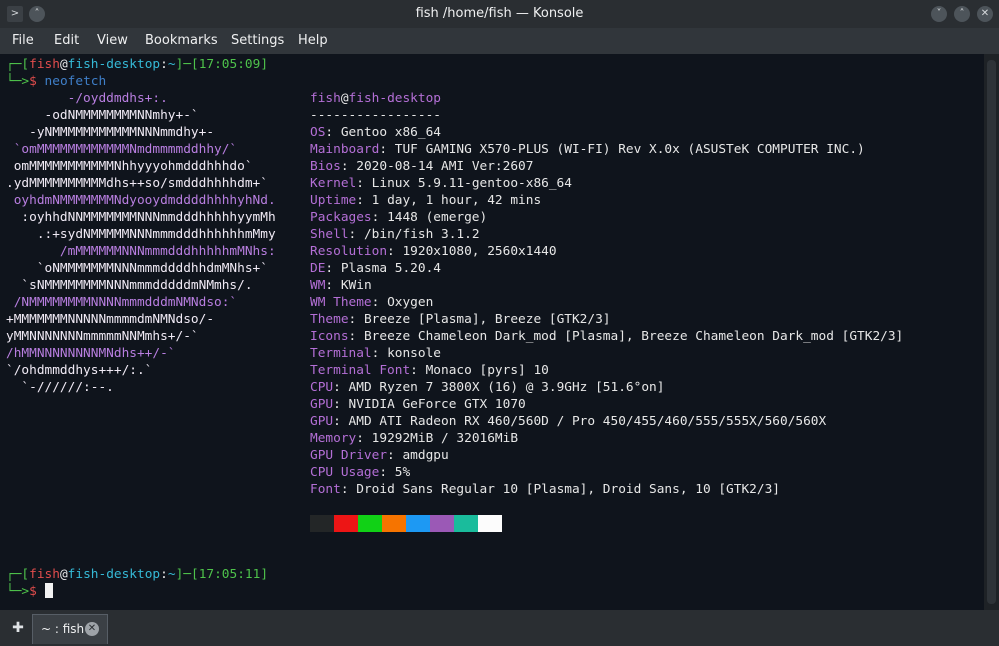  What do you see at coordinates (257, 41) in the screenshot?
I see `menu-settings: Settings` at bounding box center [257, 41].